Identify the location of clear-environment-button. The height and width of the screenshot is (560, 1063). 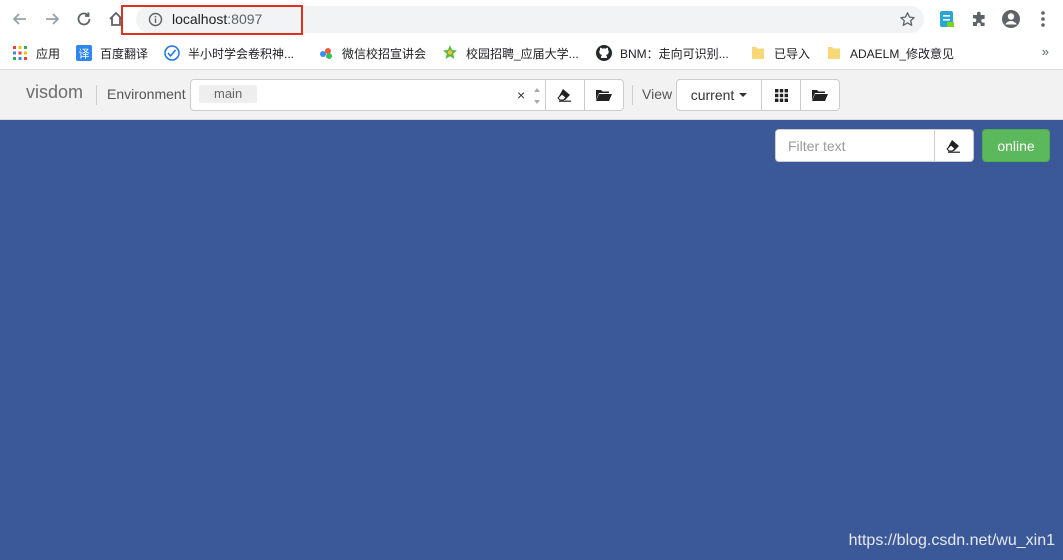
(565, 95).